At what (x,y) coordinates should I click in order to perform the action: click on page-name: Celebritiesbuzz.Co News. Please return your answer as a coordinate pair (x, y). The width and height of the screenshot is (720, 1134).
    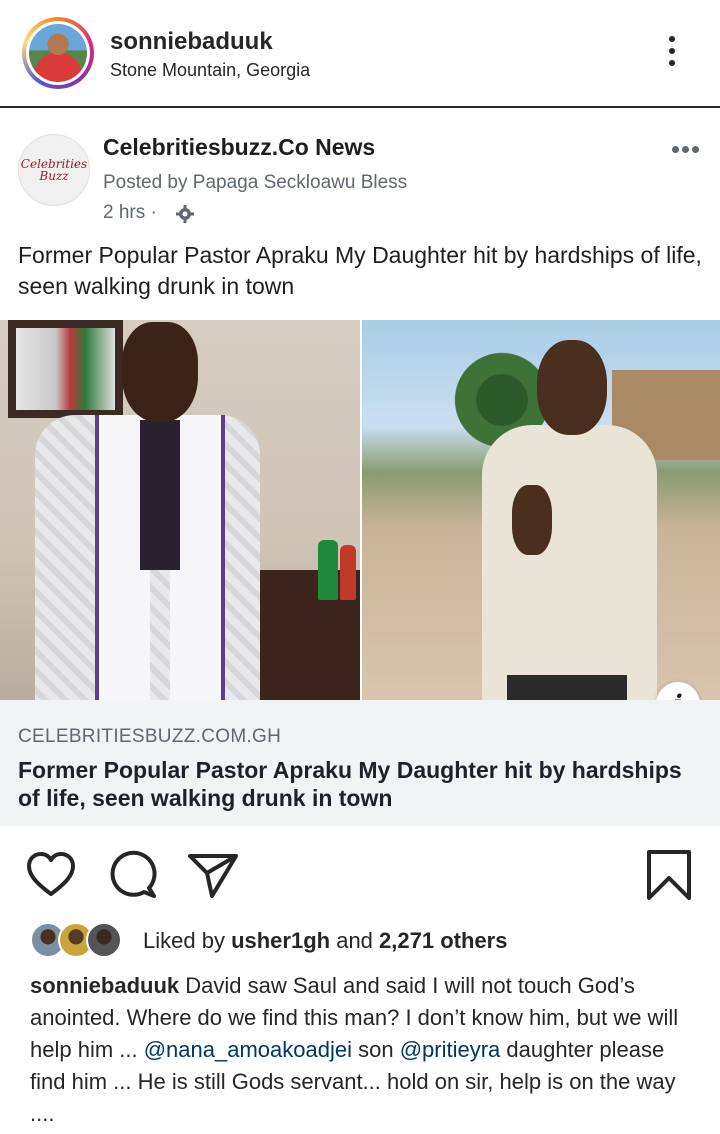
    Looking at the image, I should click on (239, 147).